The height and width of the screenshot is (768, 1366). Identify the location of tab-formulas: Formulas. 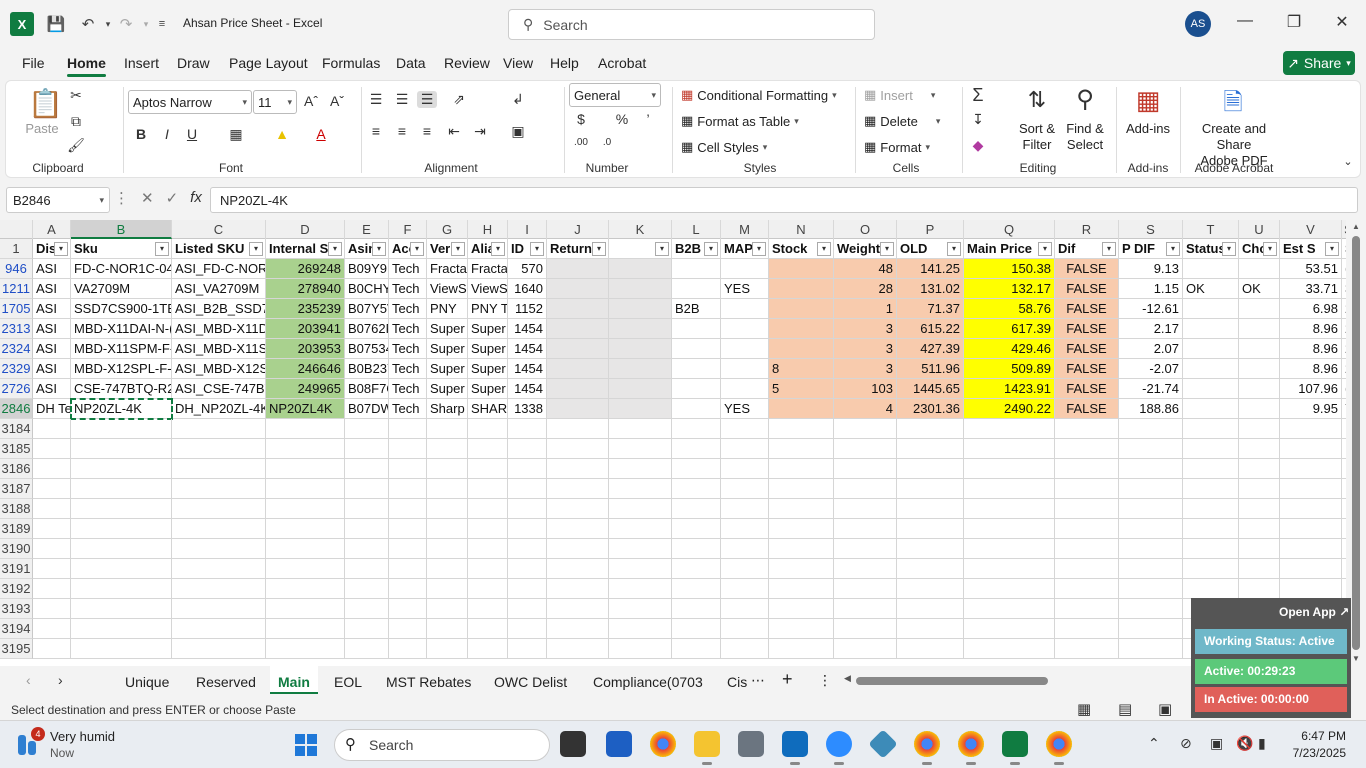
(351, 63).